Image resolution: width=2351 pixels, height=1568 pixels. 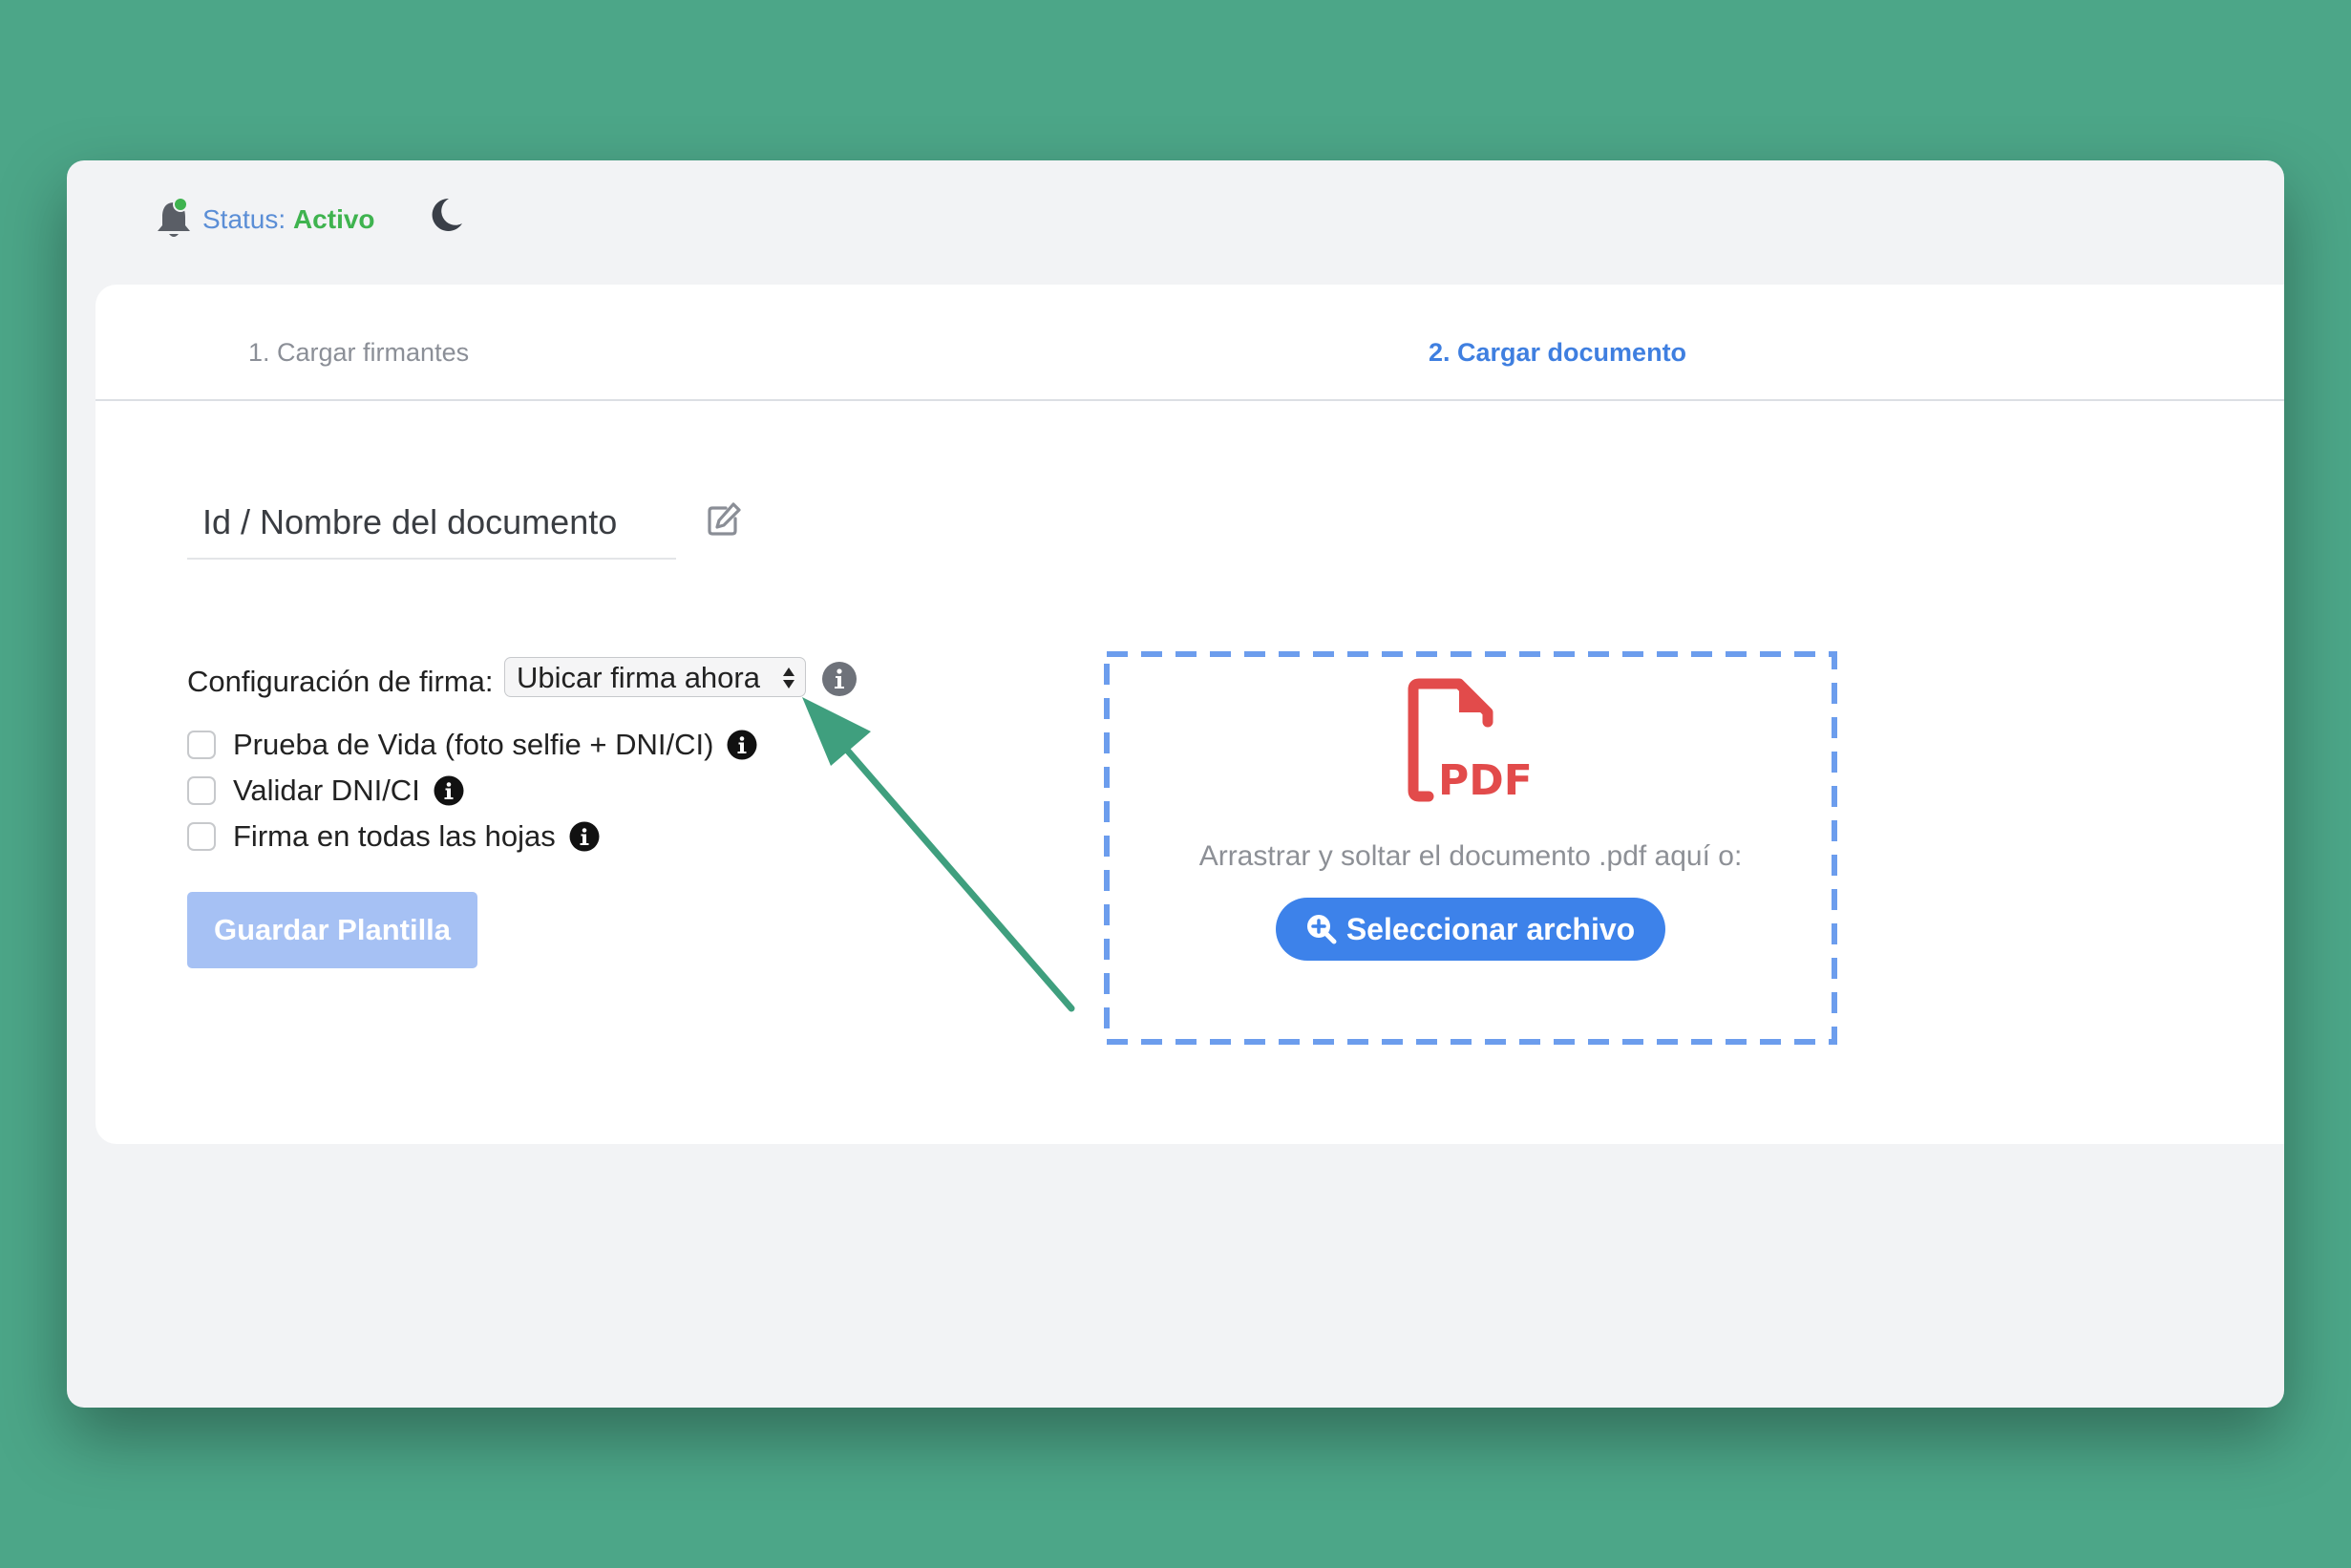 I want to click on svg-text: PDF, so click(x=1485, y=780).